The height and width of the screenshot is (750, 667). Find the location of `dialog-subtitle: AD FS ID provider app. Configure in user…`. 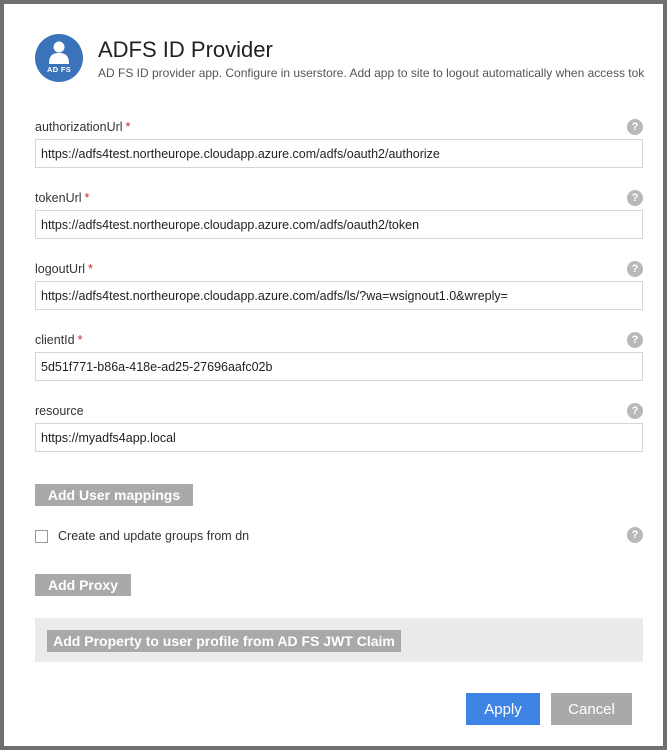

dialog-subtitle: AD FS ID provider app. Configure in user… is located at coordinates (371, 73).